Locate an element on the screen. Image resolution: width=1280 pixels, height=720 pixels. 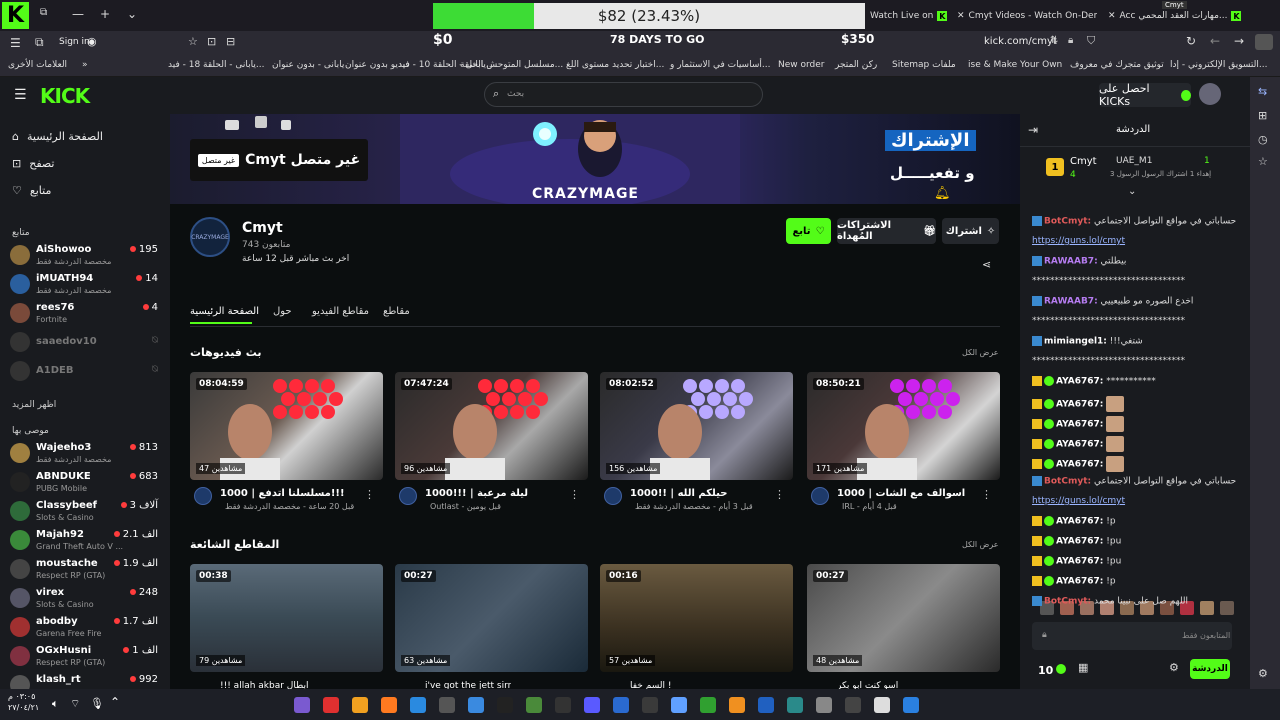
tab-clips: مقاطع is located at coordinates (396, 311).